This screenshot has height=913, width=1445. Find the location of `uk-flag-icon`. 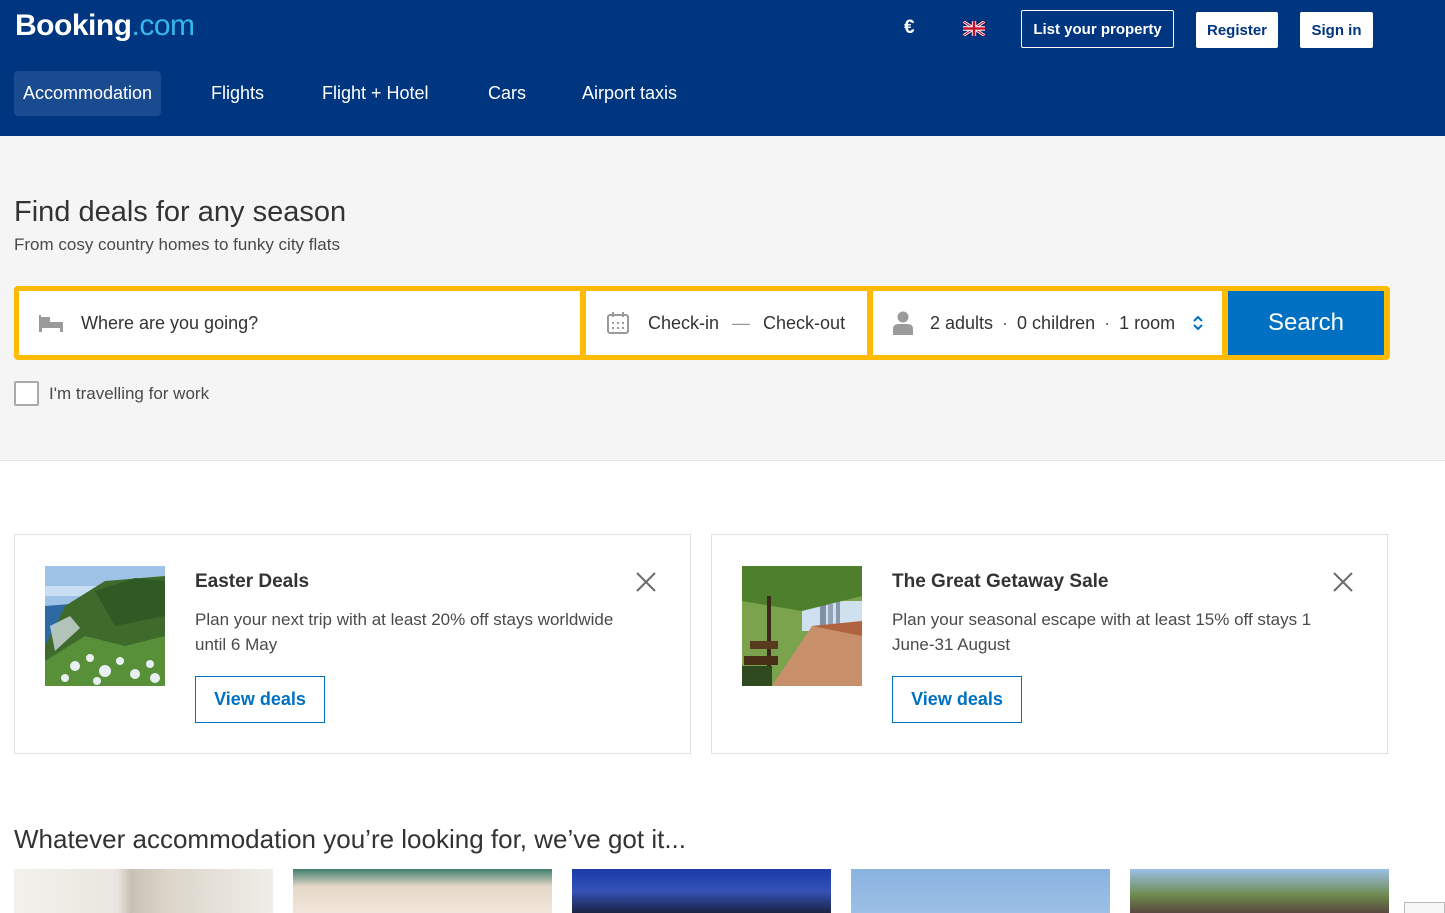

uk-flag-icon is located at coordinates (974, 28).